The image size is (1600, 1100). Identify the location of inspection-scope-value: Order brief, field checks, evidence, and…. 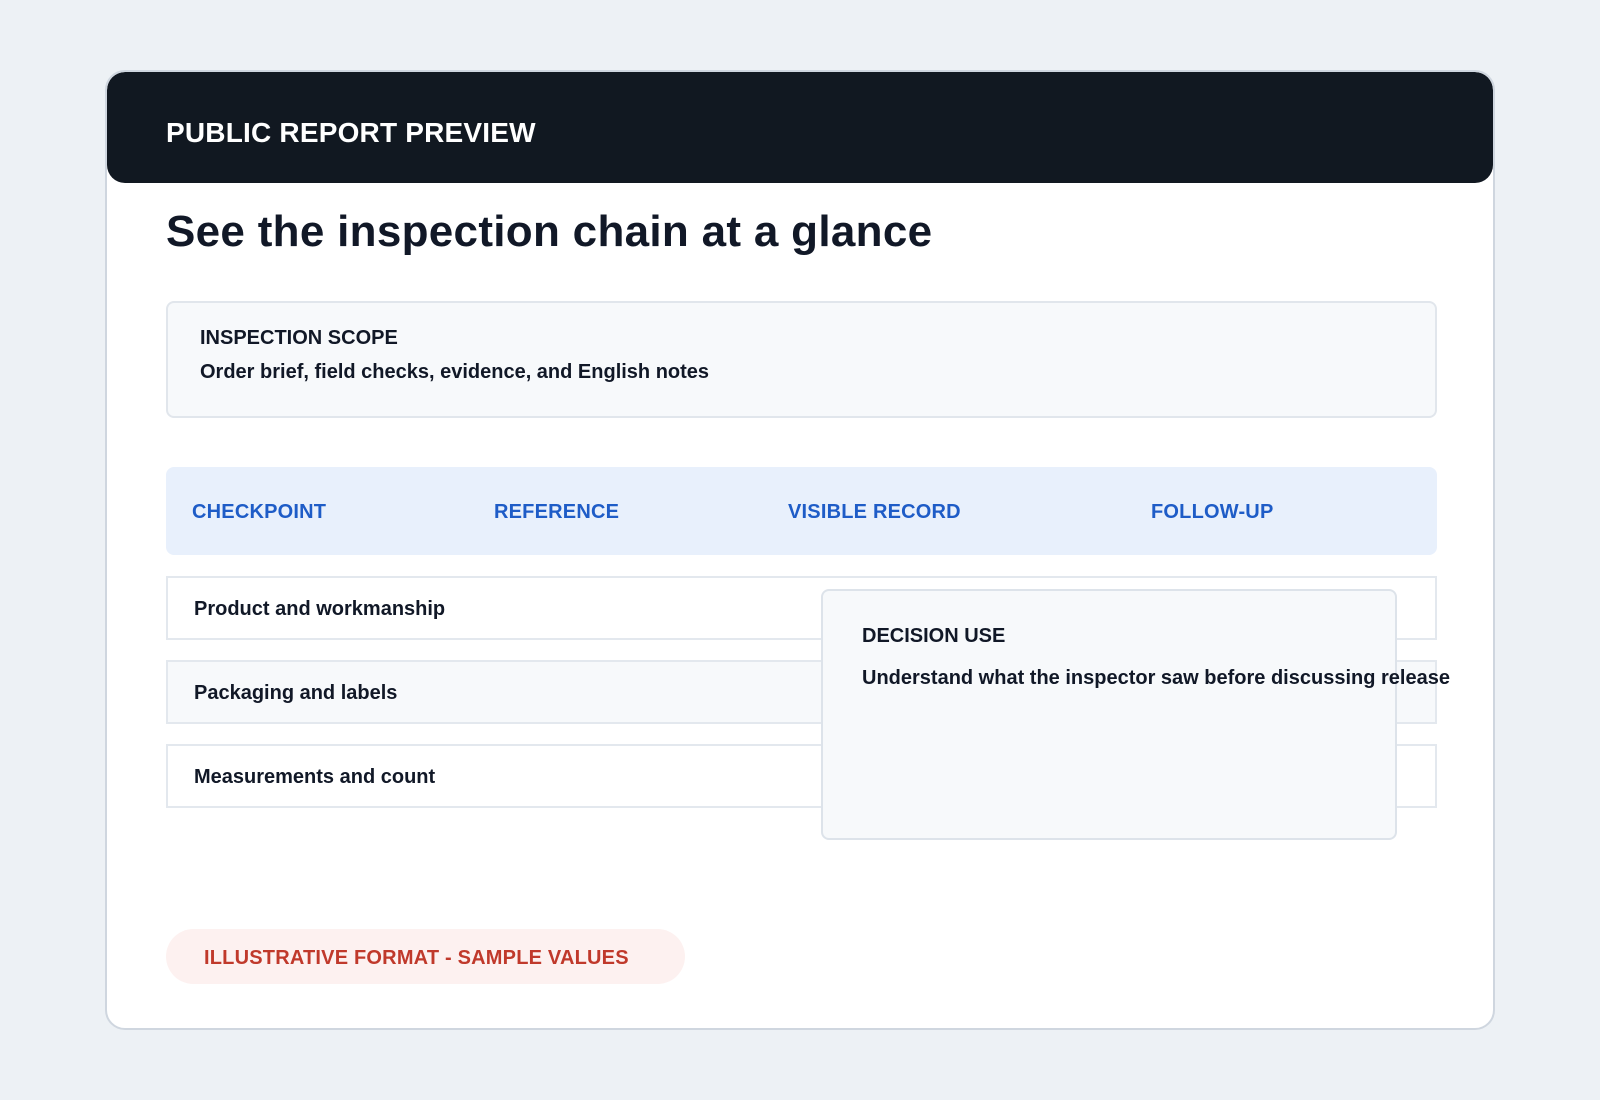
(455, 372).